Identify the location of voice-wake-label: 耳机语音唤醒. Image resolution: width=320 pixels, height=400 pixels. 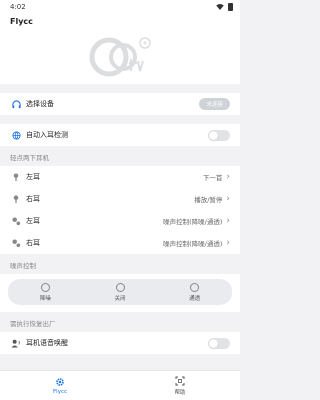
(47, 343).